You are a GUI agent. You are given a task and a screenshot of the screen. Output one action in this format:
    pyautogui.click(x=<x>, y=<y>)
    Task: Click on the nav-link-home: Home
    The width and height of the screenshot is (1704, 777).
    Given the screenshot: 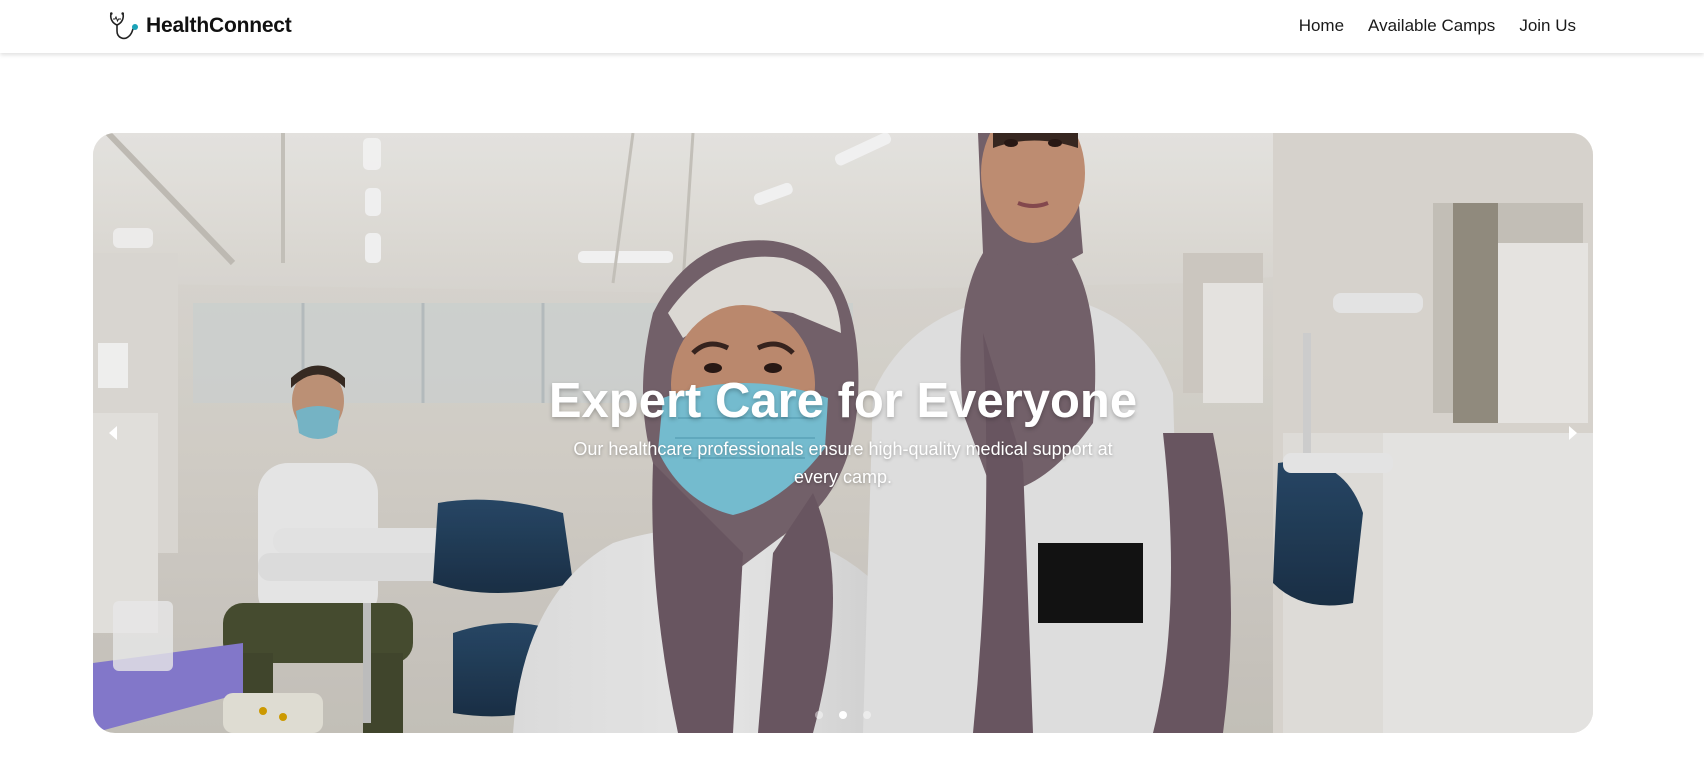 What is the action you would take?
    pyautogui.click(x=1321, y=26)
    